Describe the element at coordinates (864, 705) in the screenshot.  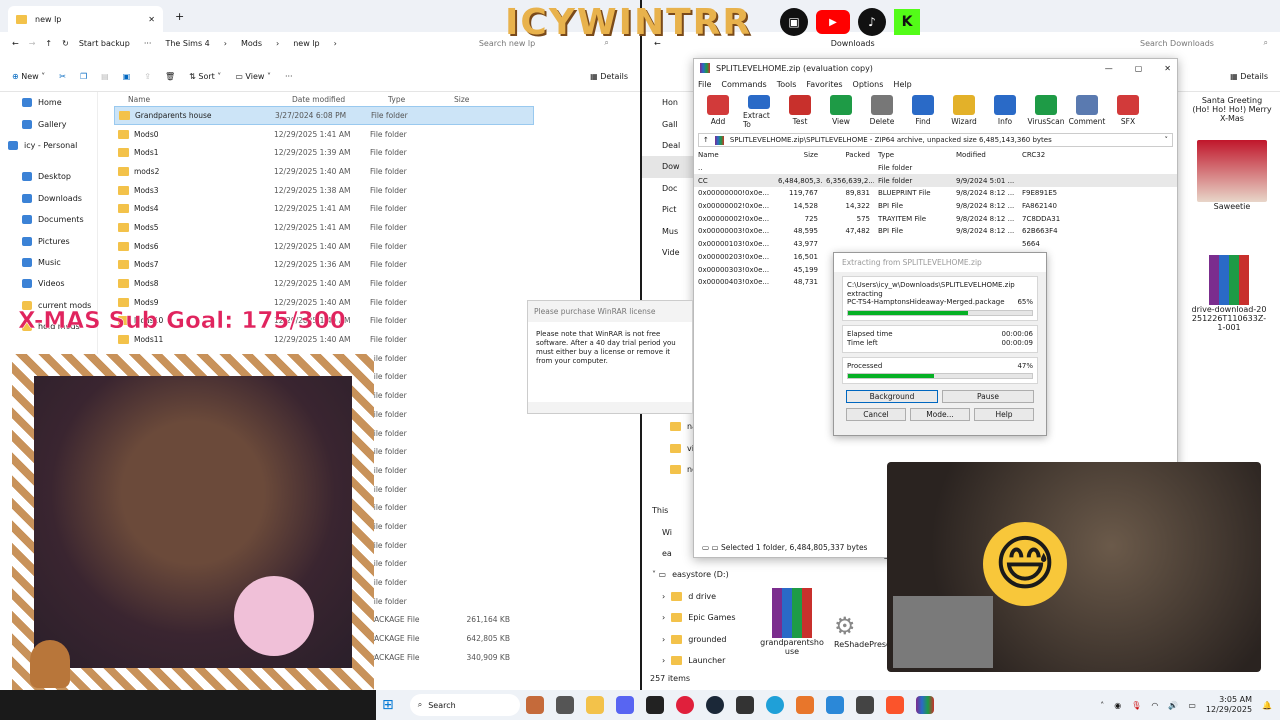
I see `app-icon` at that location.